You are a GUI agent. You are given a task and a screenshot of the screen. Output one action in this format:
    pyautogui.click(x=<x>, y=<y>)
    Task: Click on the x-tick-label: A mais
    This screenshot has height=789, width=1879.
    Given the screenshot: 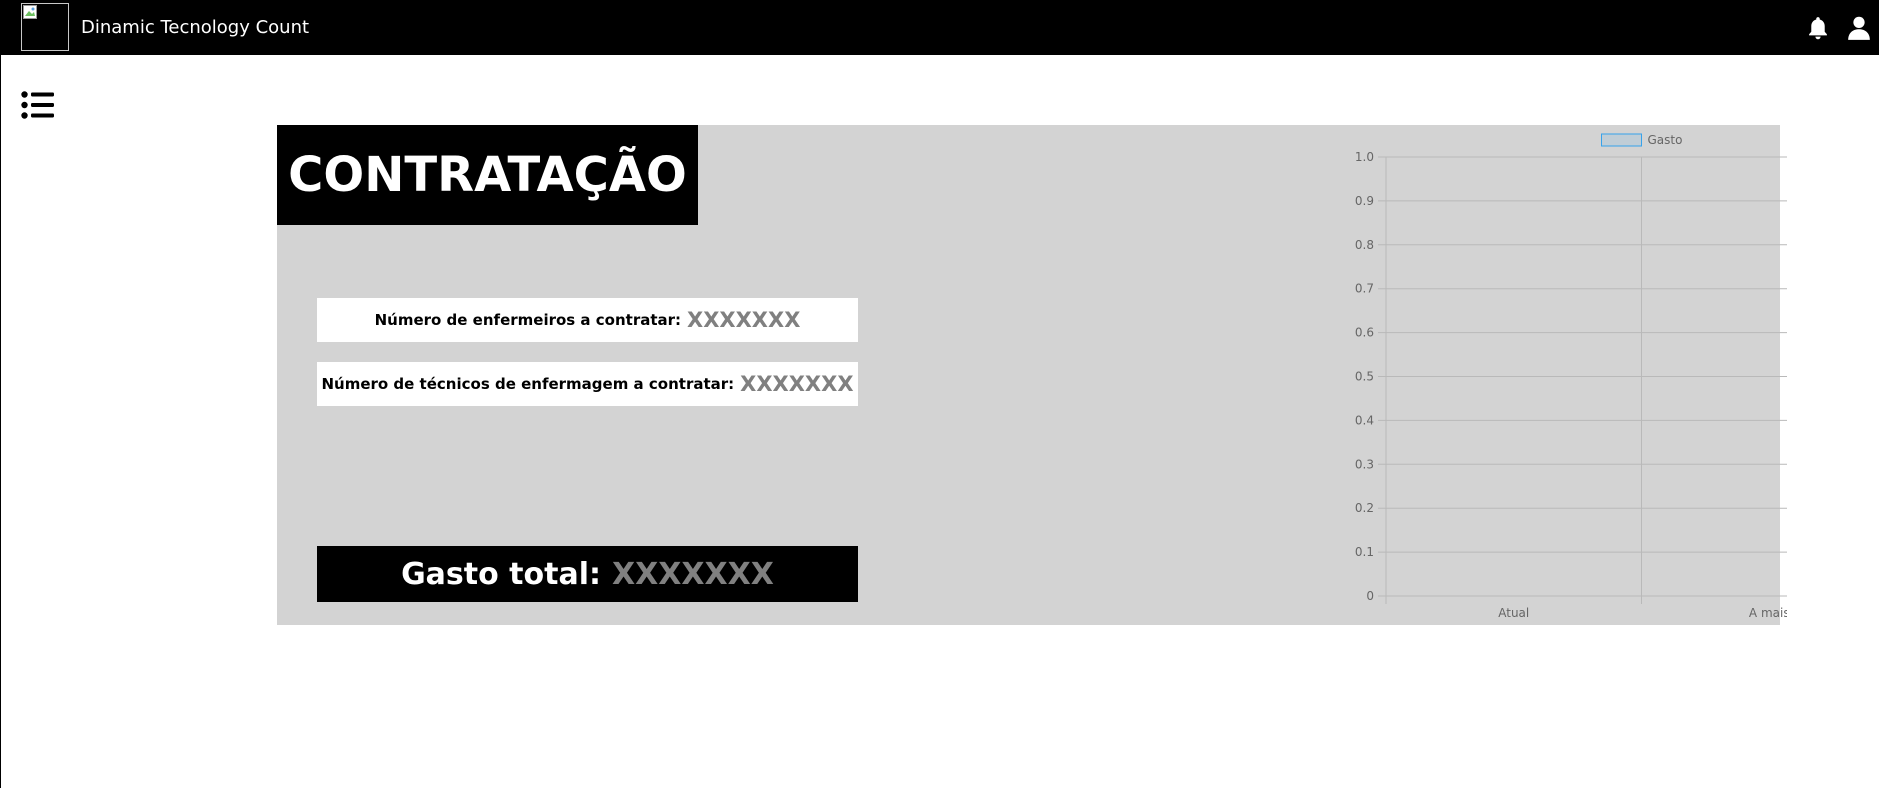 What is the action you would take?
    pyautogui.click(x=1768, y=613)
    